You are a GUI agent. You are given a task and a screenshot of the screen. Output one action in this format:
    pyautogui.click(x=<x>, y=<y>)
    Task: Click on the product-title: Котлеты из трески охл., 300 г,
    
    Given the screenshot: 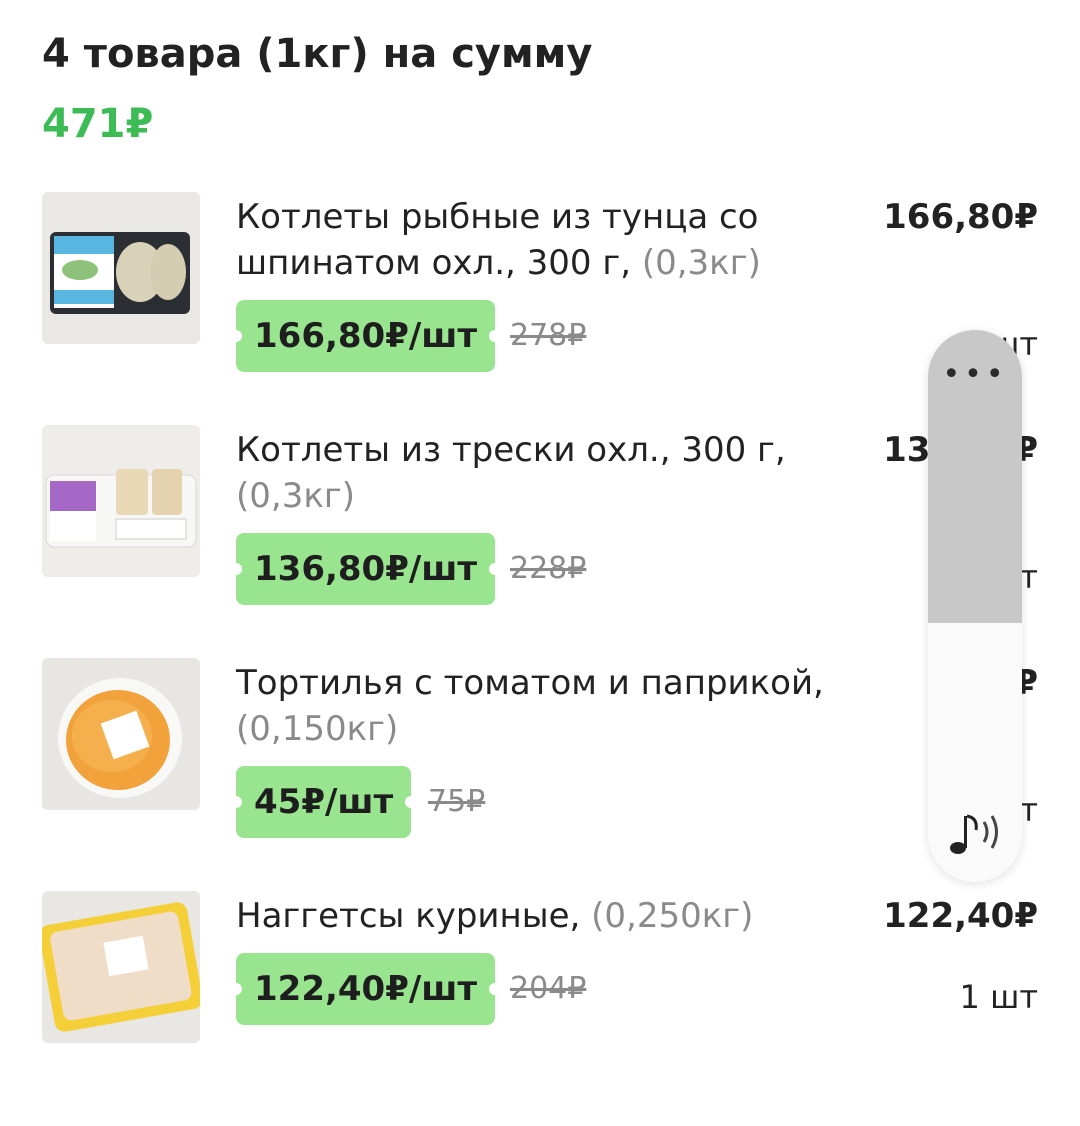 What is the action you would take?
    pyautogui.click(x=511, y=450)
    